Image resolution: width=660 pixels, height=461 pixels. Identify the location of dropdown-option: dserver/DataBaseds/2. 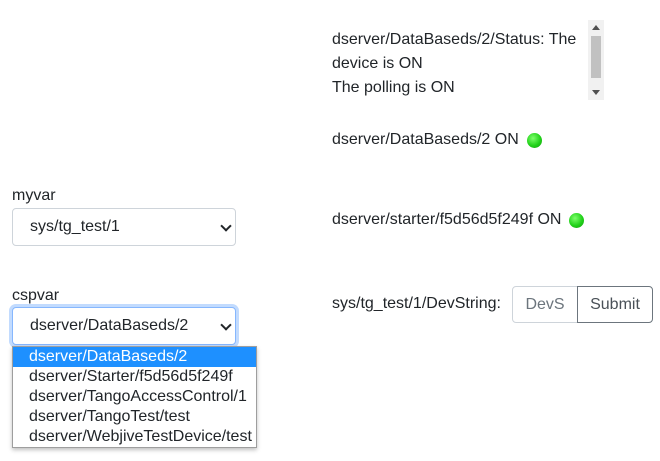
(134, 357).